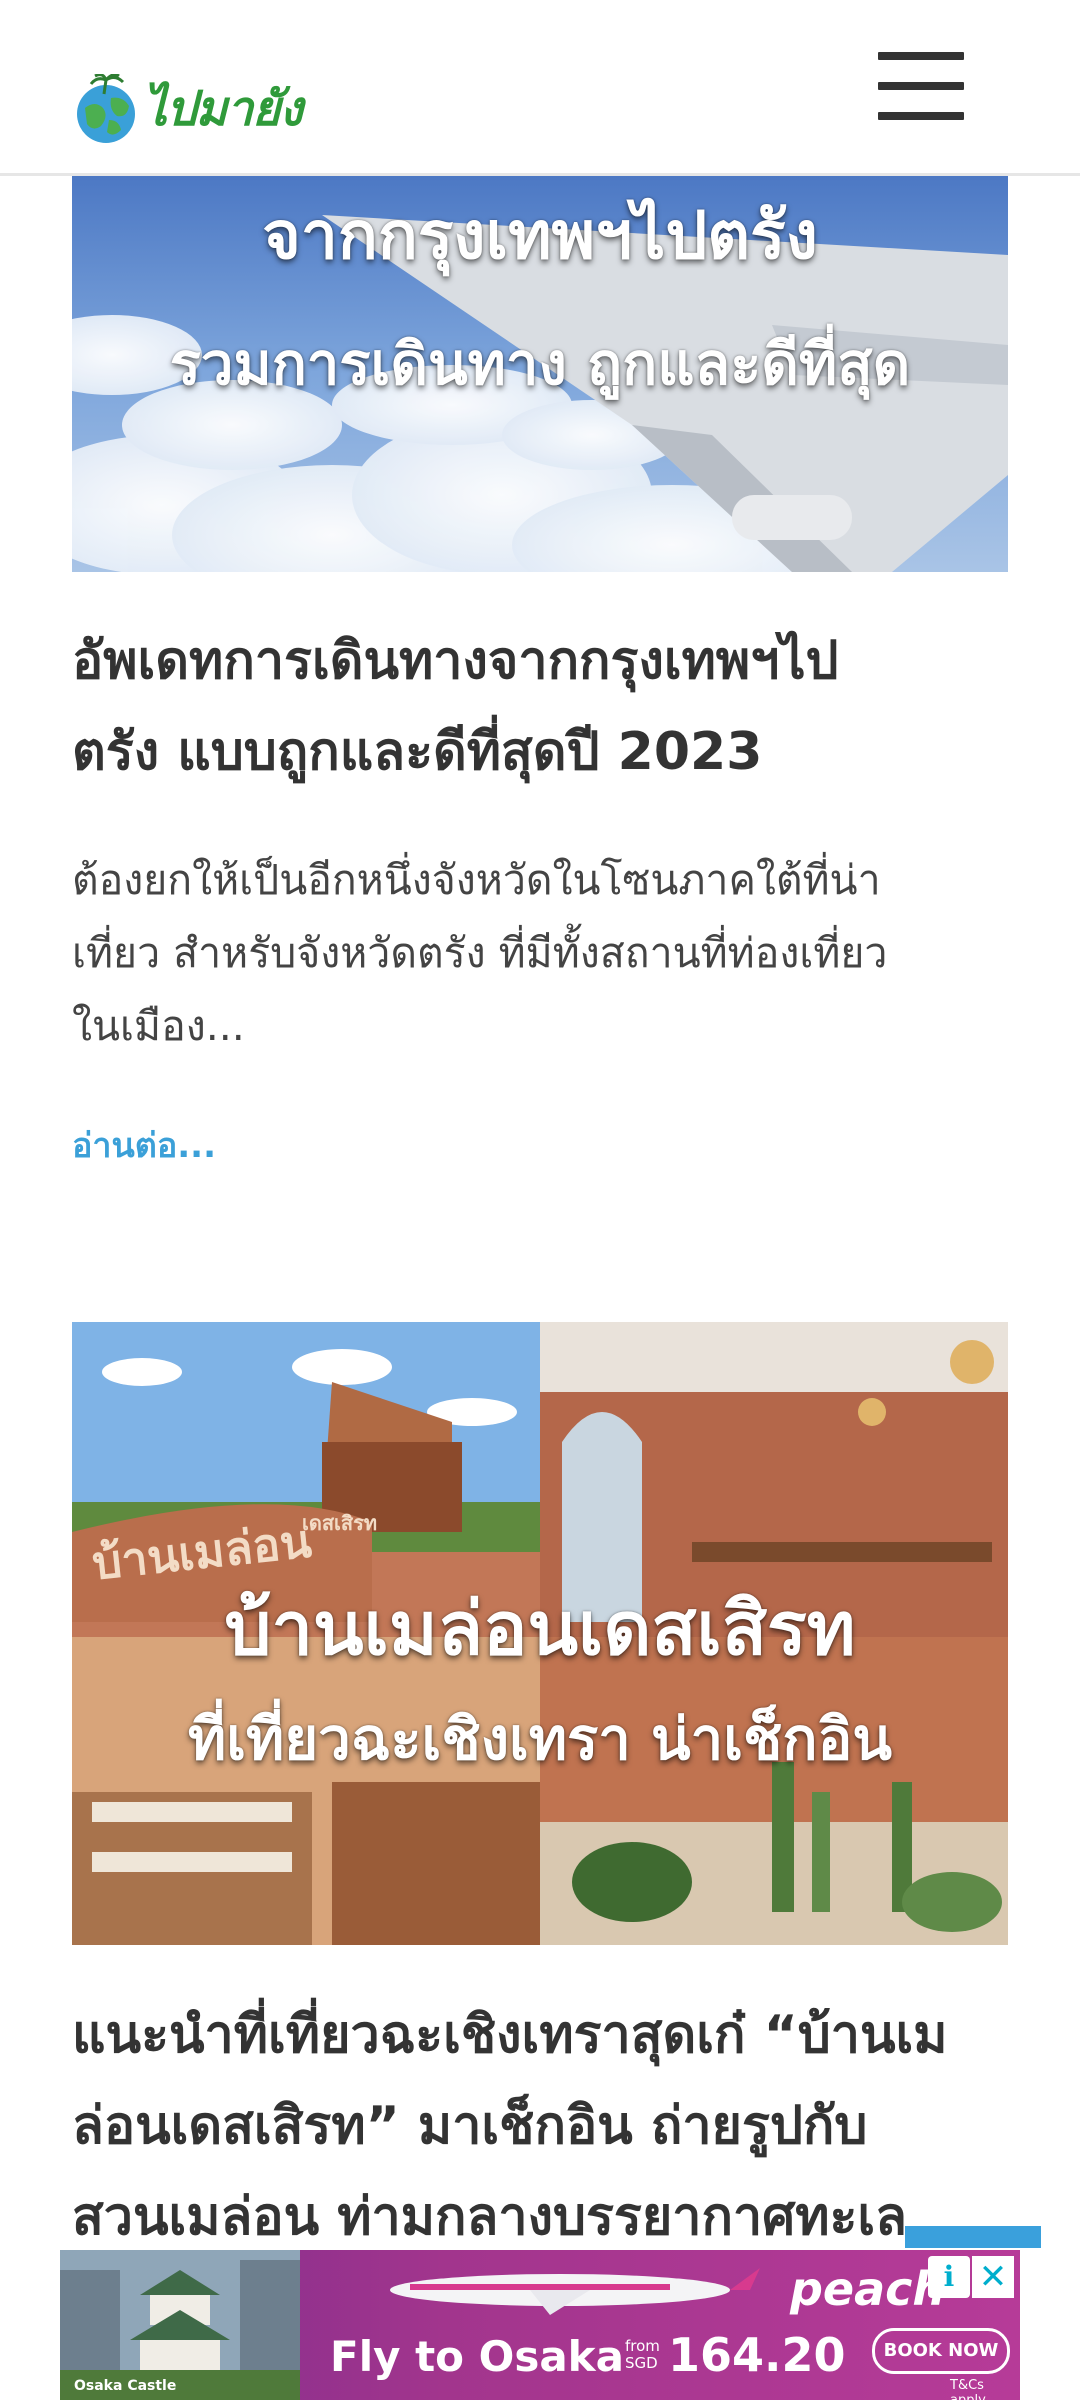  What do you see at coordinates (969, 2389) in the screenshot?
I see `ad-terms: T&Cs apply.` at bounding box center [969, 2389].